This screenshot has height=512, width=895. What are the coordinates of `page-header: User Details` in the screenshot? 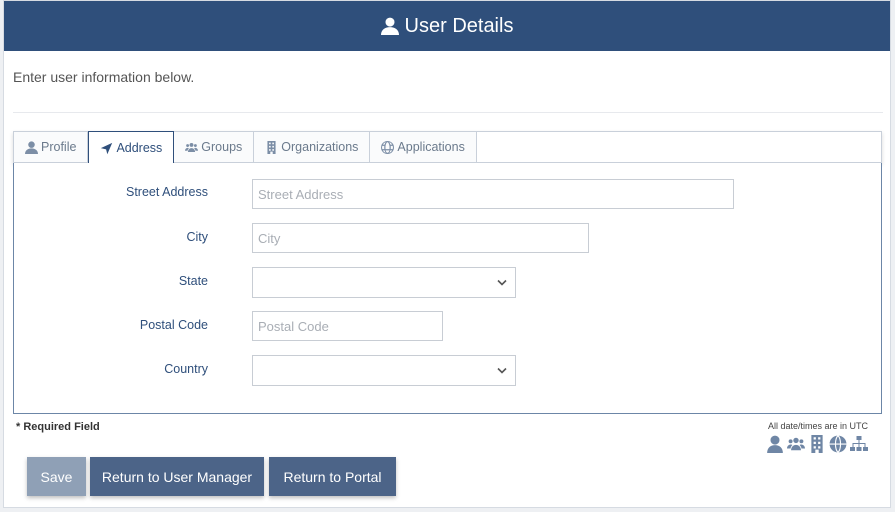 It's located at (447, 26).